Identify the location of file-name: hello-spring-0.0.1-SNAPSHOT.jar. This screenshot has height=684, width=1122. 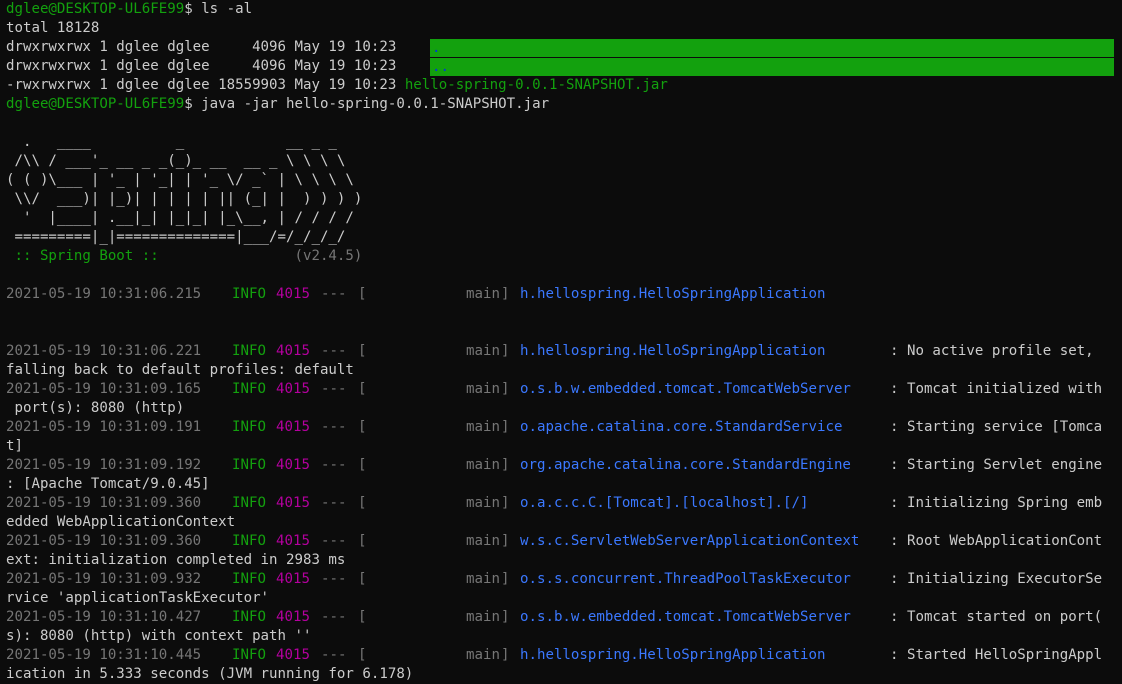
(536, 85).